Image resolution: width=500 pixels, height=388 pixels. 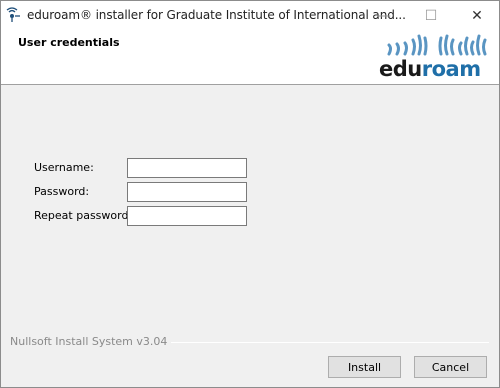 What do you see at coordinates (430, 69) in the screenshot?
I see `svg-text: eduroam` at bounding box center [430, 69].